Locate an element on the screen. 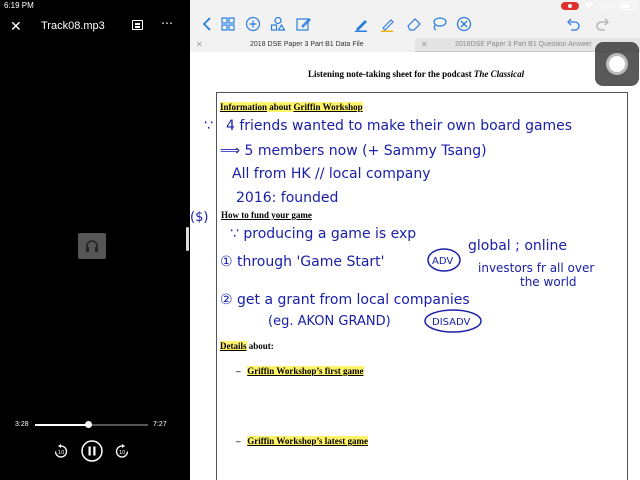 This screenshot has width=640, height=480. latest-game-a: Griffin Workshop’s is located at coordinates (286, 441).